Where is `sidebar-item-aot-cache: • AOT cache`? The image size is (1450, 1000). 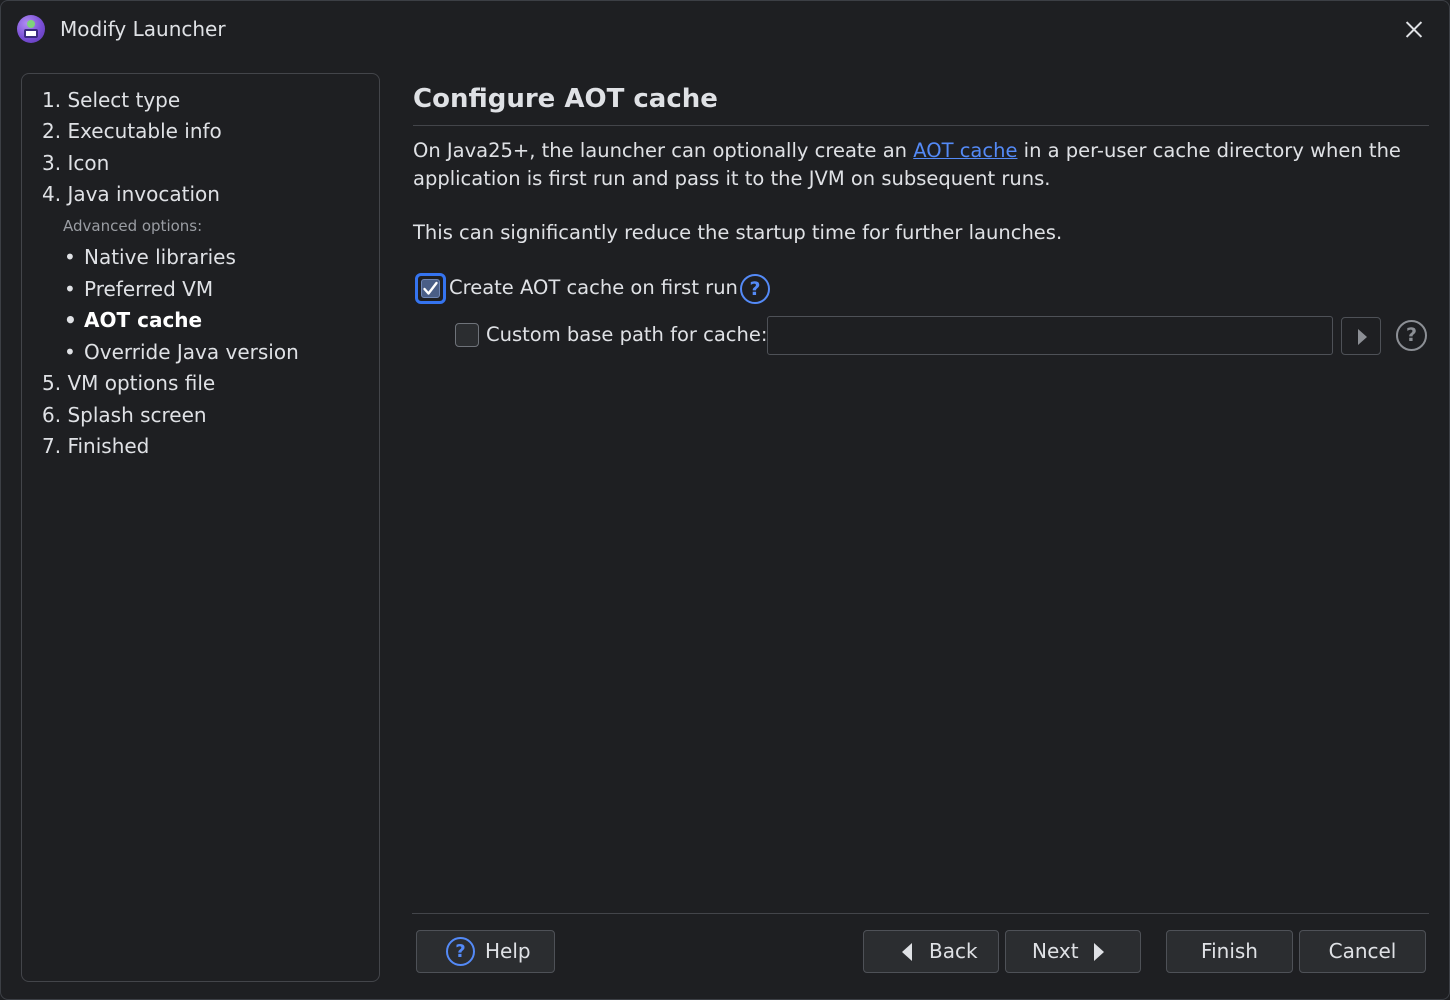
sidebar-item-aot-cache: • AOT cache is located at coordinates (133, 320).